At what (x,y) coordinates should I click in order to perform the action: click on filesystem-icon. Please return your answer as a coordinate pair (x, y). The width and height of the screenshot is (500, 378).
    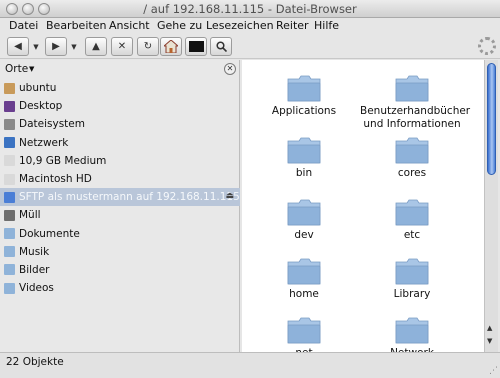
    Looking at the image, I should click on (9, 124).